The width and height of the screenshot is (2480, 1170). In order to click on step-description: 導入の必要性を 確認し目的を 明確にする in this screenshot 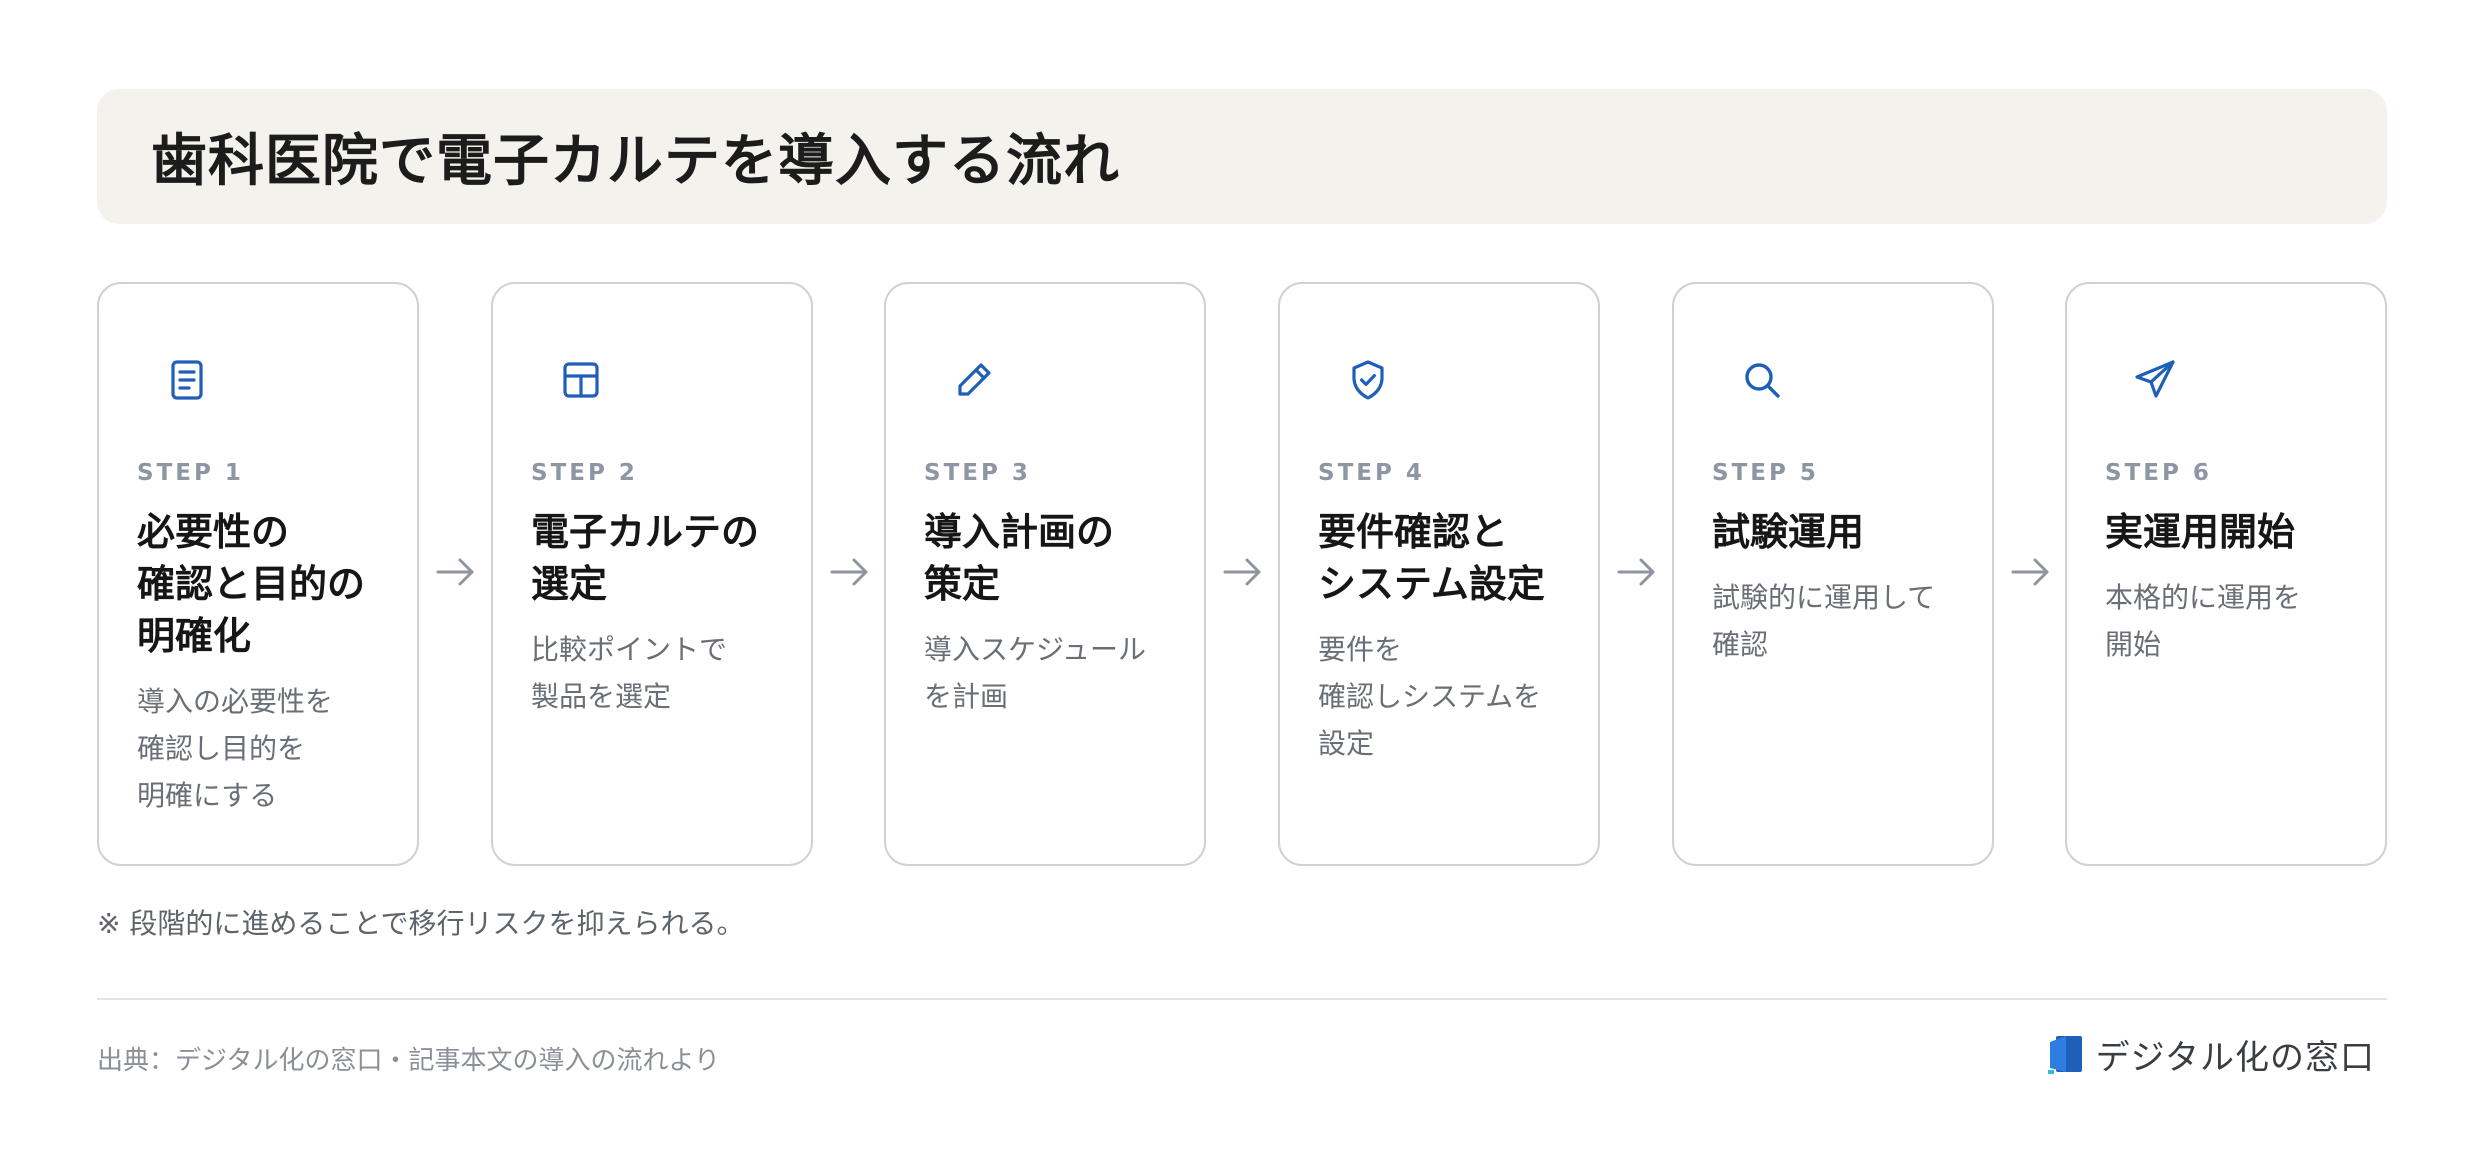, I will do `click(235, 748)`.